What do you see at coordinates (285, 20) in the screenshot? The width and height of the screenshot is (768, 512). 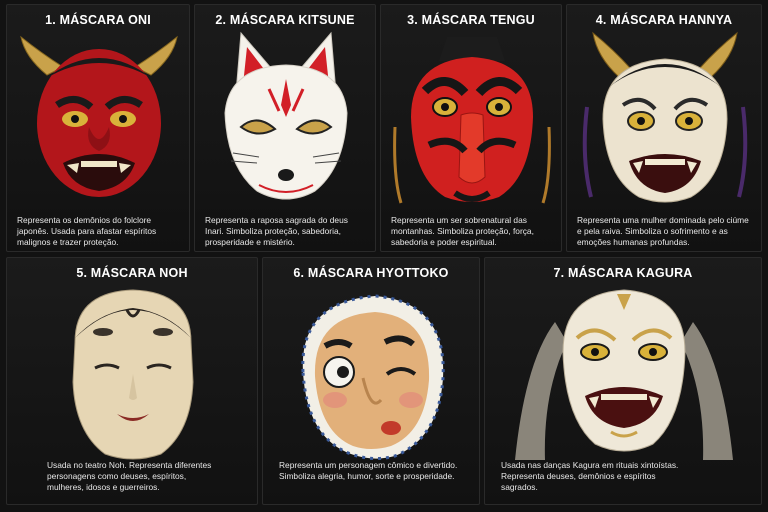 I see `card-title: 2. MÁSCARA KITSUNE` at bounding box center [285, 20].